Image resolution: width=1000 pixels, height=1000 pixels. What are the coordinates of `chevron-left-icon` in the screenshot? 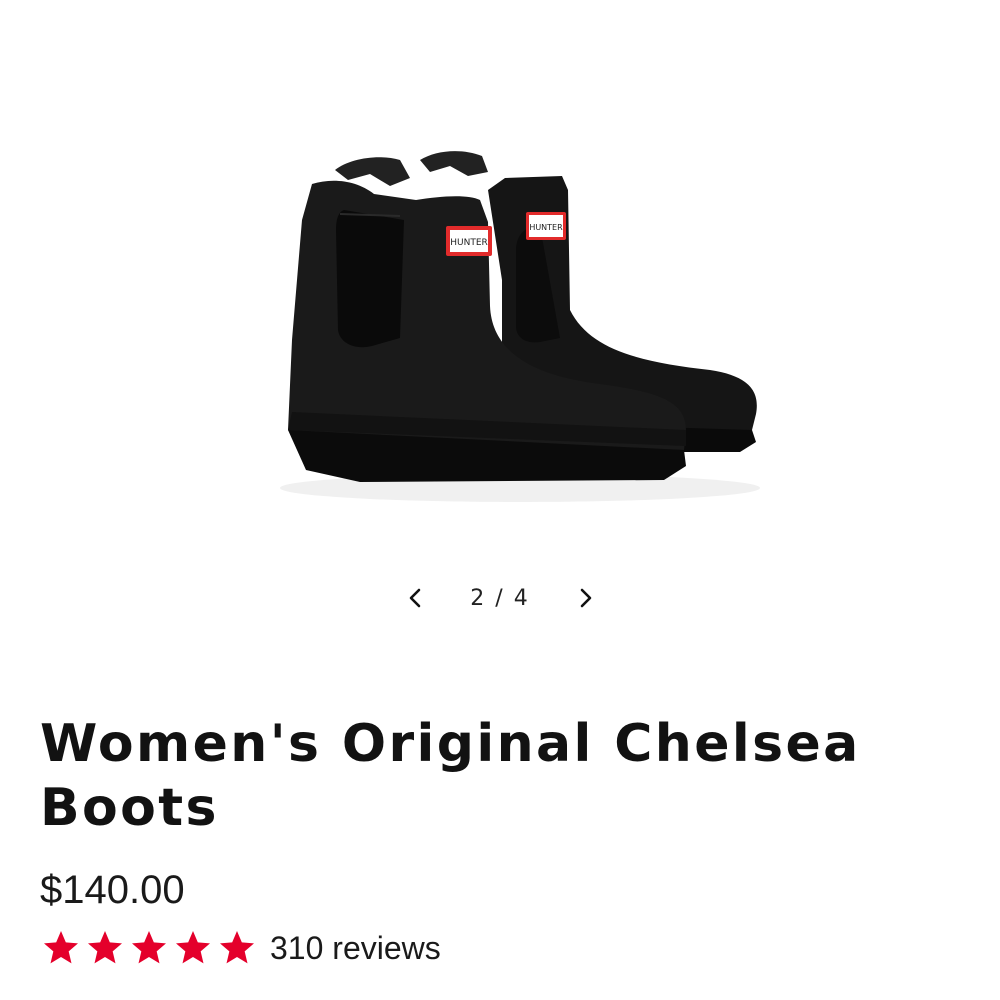 It's located at (415, 598).